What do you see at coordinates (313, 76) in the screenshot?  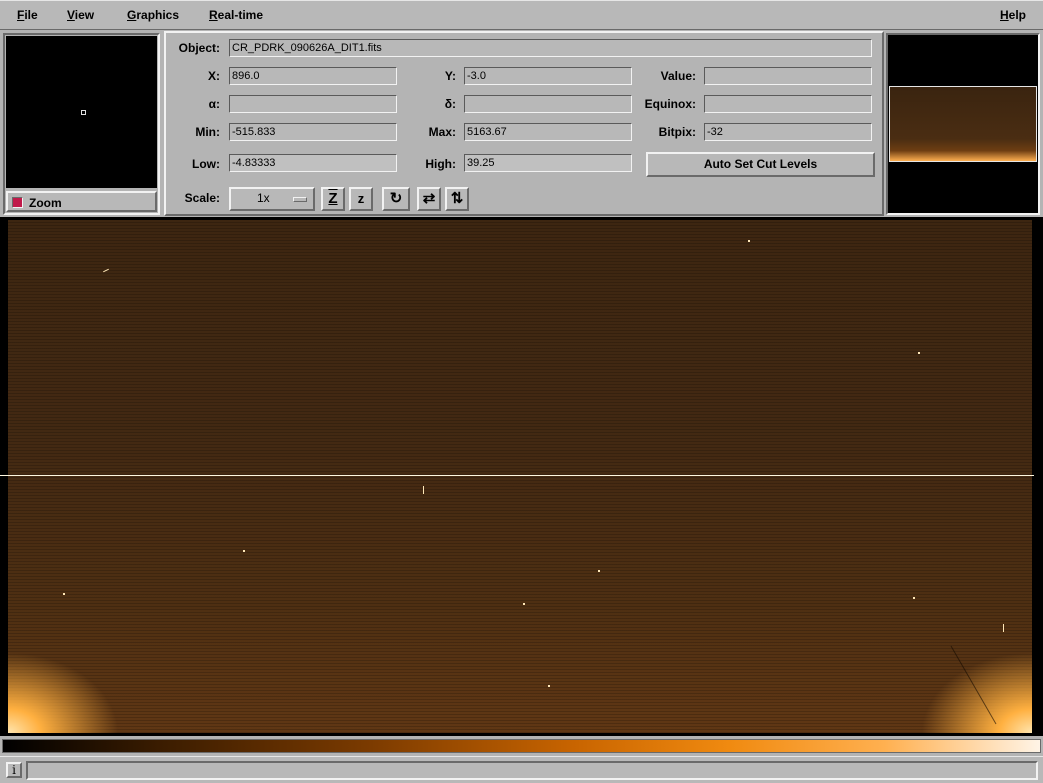 I see `x-field: 896.0` at bounding box center [313, 76].